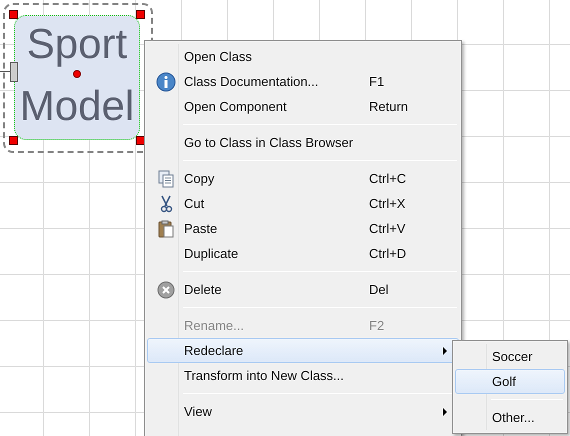  I want to click on connector-line, so click(5, 71).